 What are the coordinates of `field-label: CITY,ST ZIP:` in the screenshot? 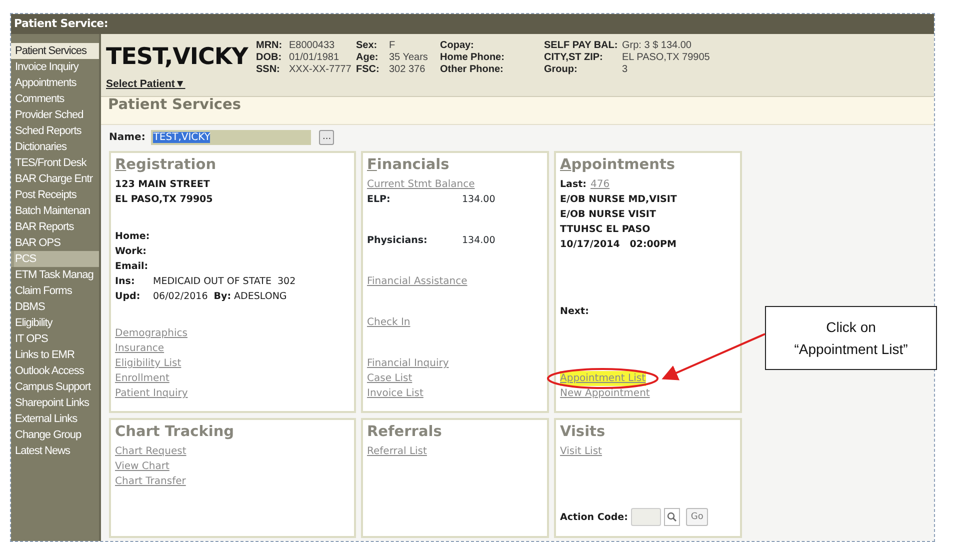 It's located at (574, 58).